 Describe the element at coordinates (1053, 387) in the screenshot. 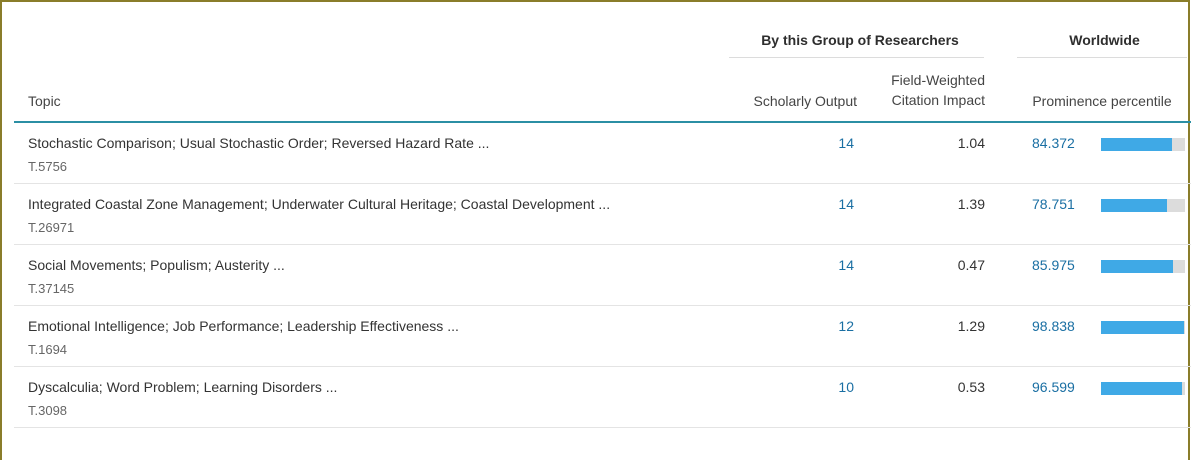

I see `prominence-link: 96.599` at that location.